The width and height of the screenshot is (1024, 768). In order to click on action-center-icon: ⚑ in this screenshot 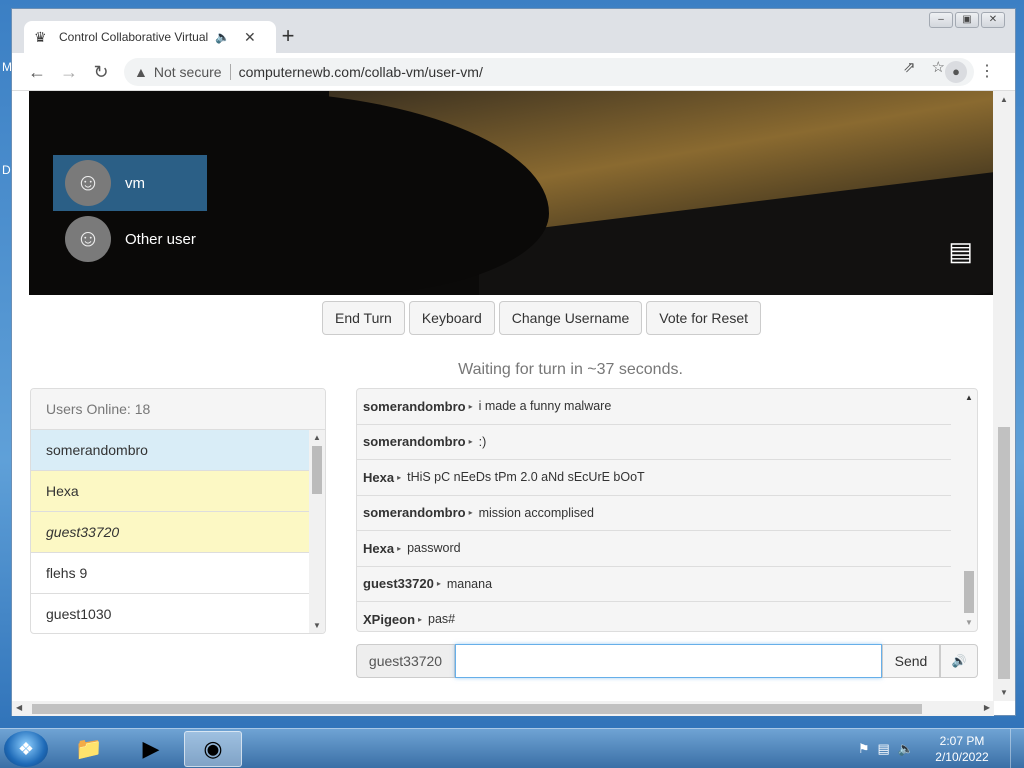, I will do `click(864, 749)`.